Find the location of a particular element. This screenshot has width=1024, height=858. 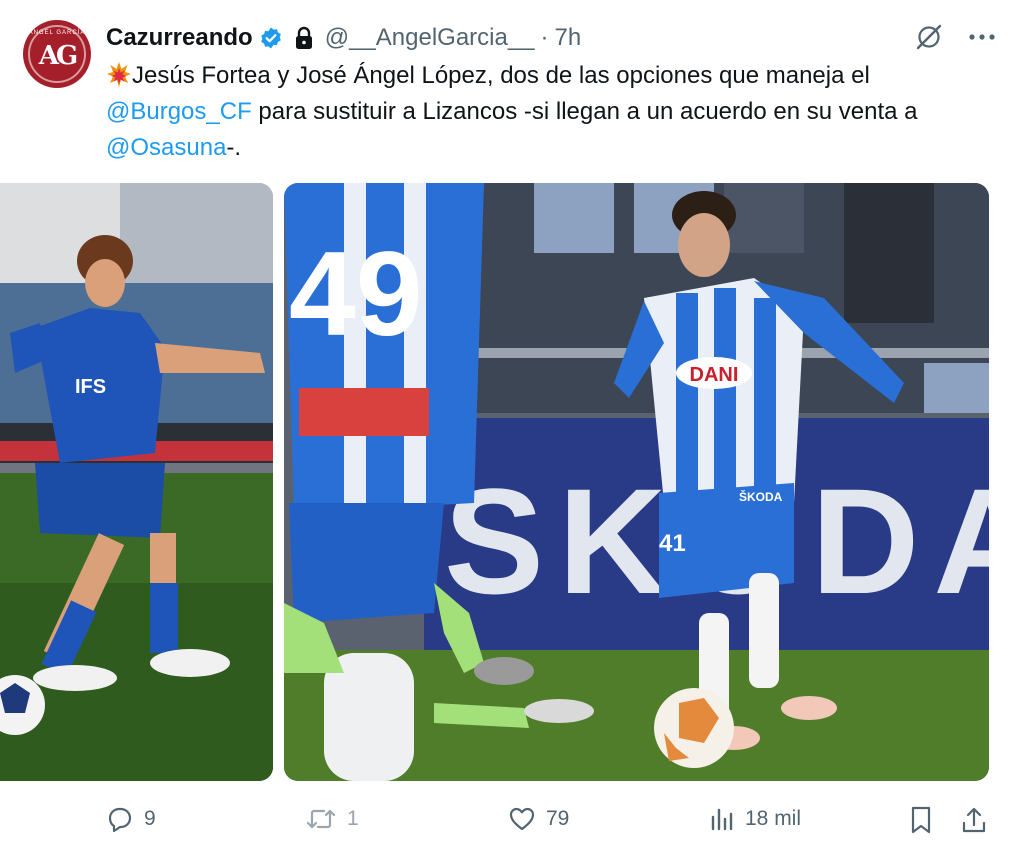

shorts-number: 41 is located at coordinates (672, 543).